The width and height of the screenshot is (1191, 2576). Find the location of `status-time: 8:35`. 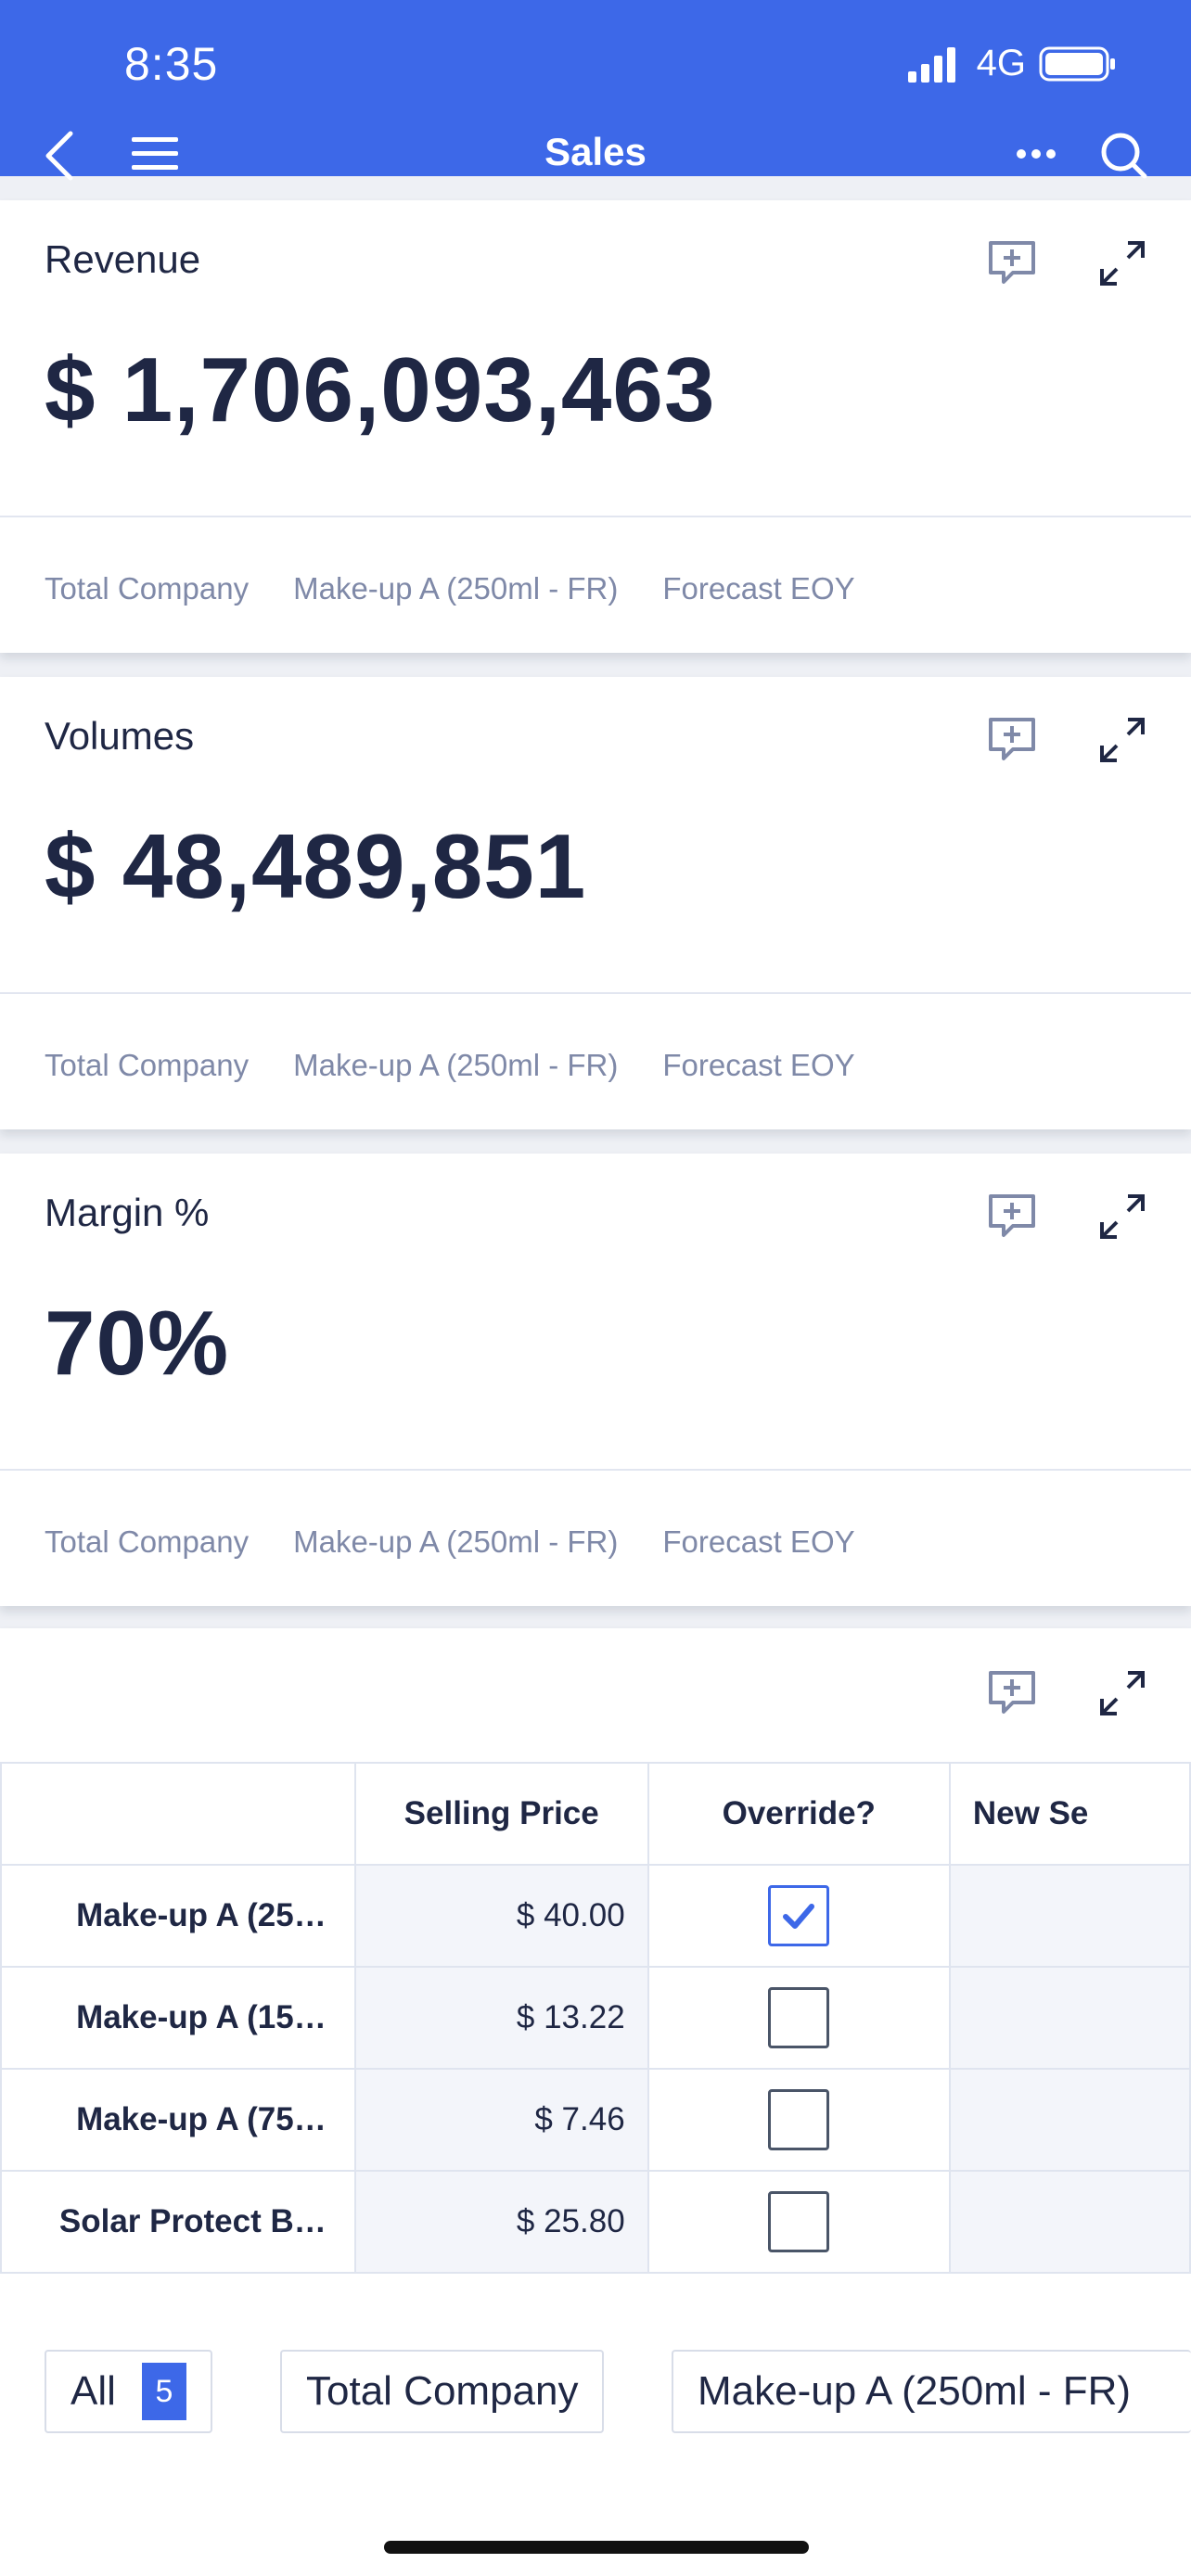

status-time: 8:35 is located at coordinates (171, 64).